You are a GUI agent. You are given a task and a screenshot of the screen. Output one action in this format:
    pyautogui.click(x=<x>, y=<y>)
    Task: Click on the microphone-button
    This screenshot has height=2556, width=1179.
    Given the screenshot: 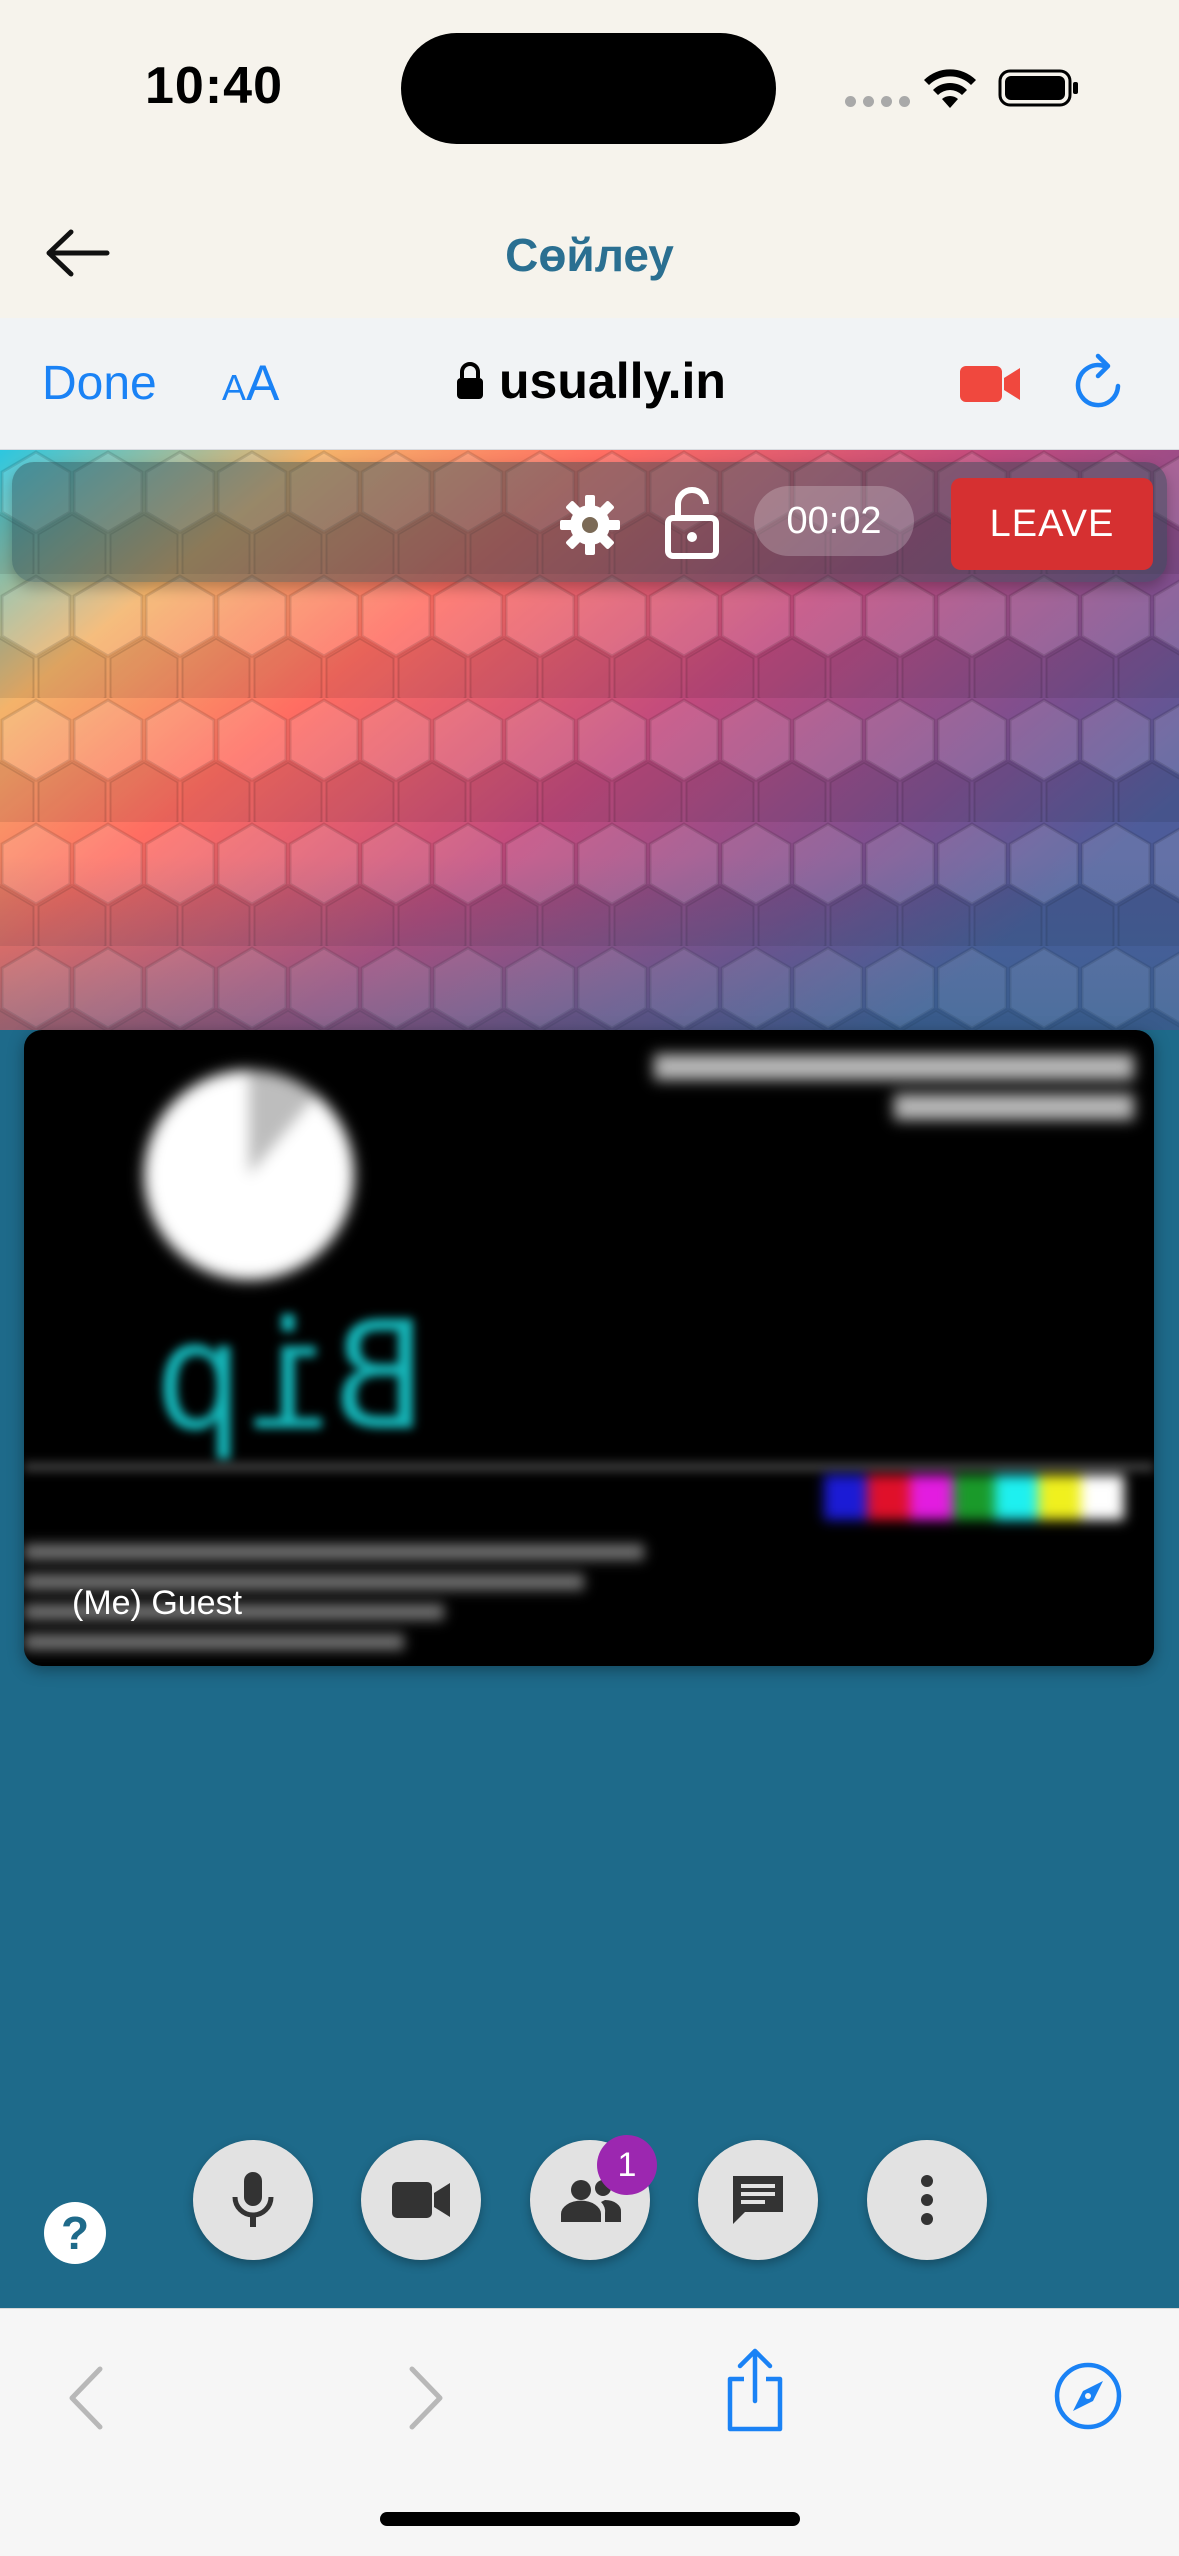 What is the action you would take?
    pyautogui.click(x=253, y=2200)
    